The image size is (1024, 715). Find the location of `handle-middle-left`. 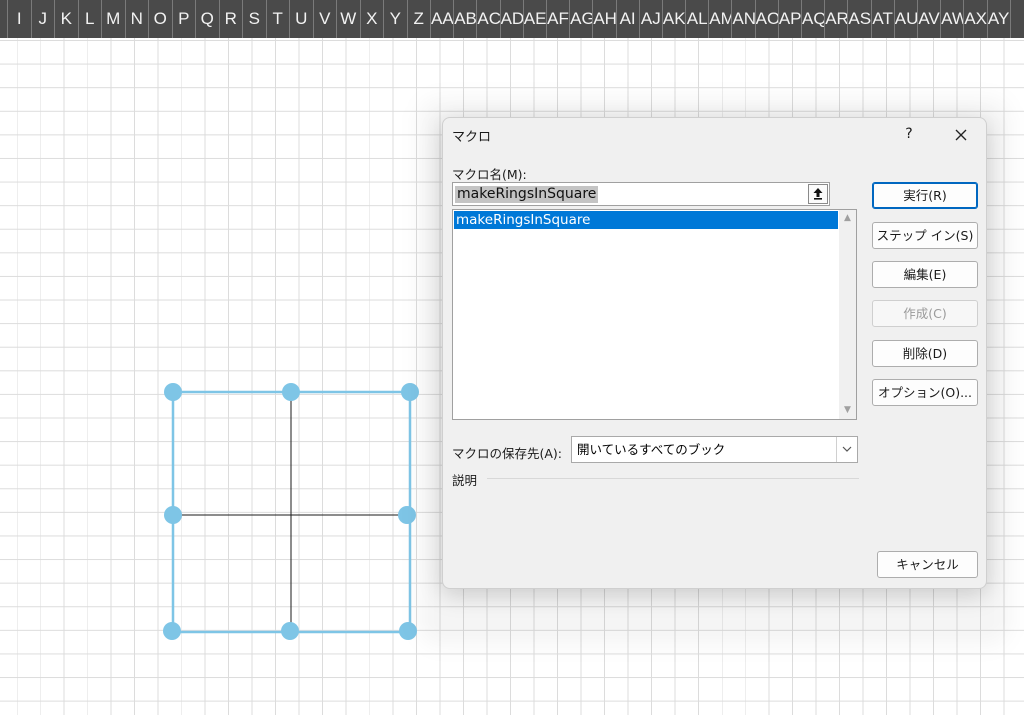

handle-middle-left is located at coordinates (173, 515).